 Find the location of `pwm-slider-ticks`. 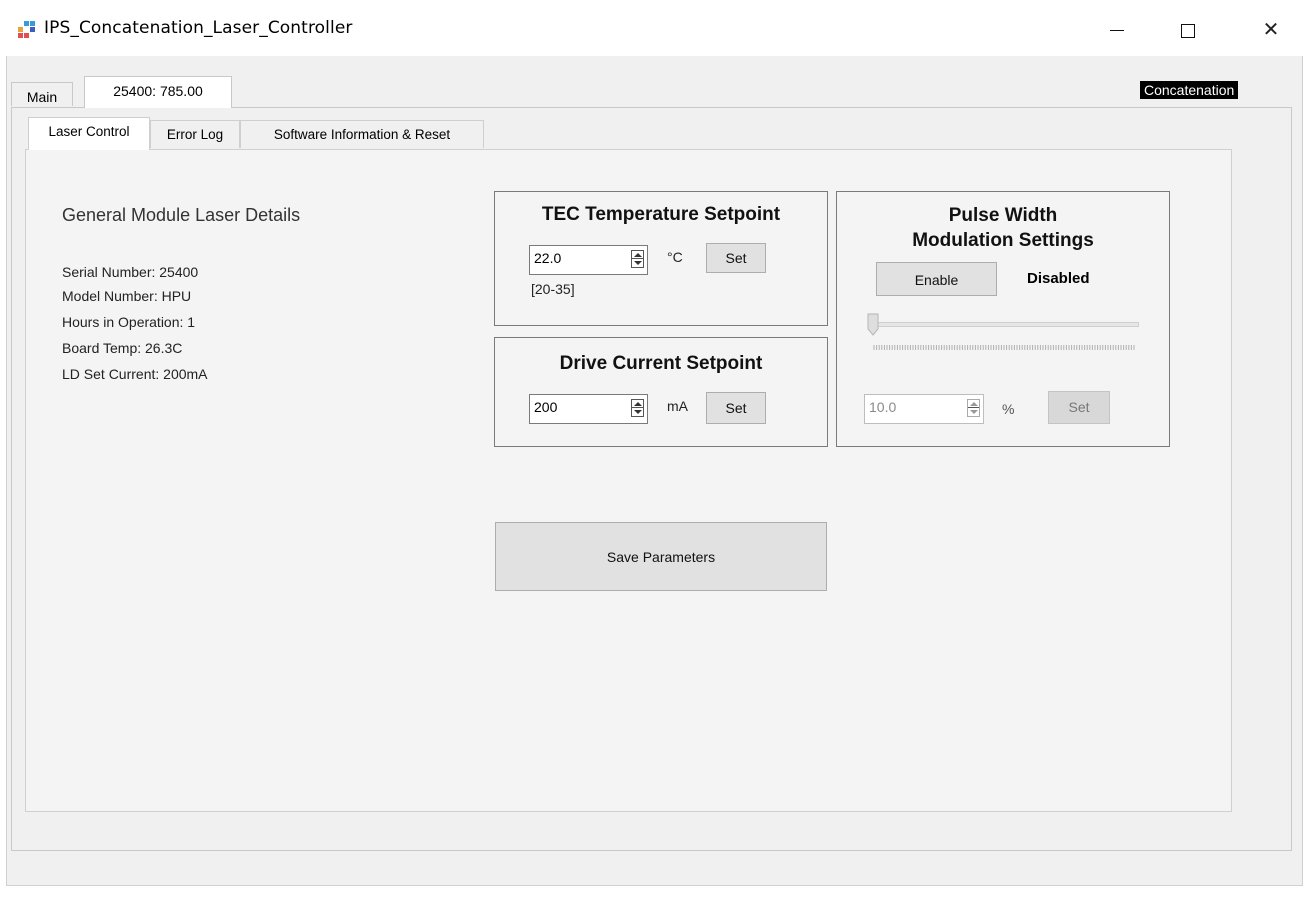

pwm-slider-ticks is located at coordinates (1004, 347).